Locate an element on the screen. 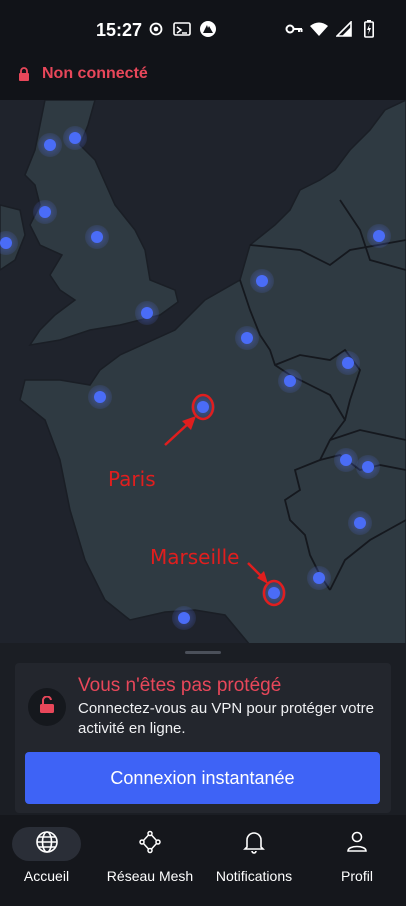 This screenshot has height=906, width=406. nav-active-indicator is located at coordinates (46, 844).